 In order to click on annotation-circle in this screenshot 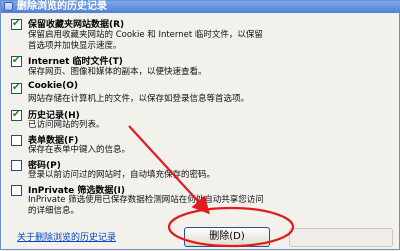, I will do `click(231, 227)`.